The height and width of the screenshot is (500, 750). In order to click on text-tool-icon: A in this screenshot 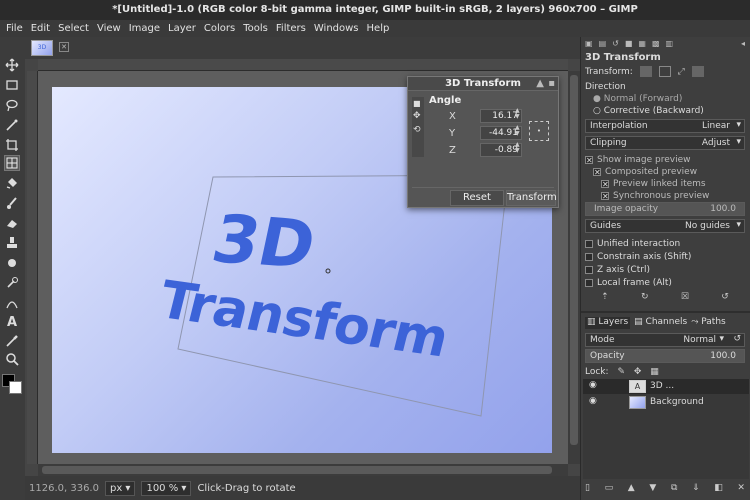, I will do `click(12, 321)`.